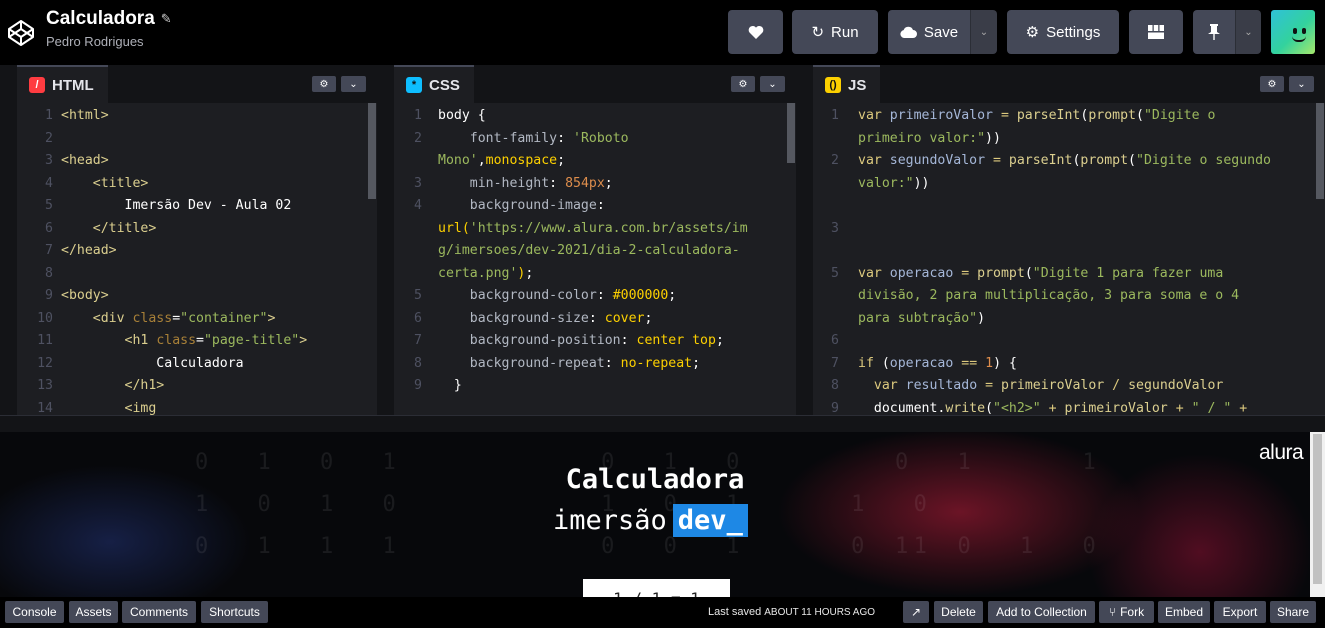 The height and width of the screenshot is (628, 1325). Describe the element at coordinates (847, 84) in the screenshot. I see `tab-js: () JS` at that location.